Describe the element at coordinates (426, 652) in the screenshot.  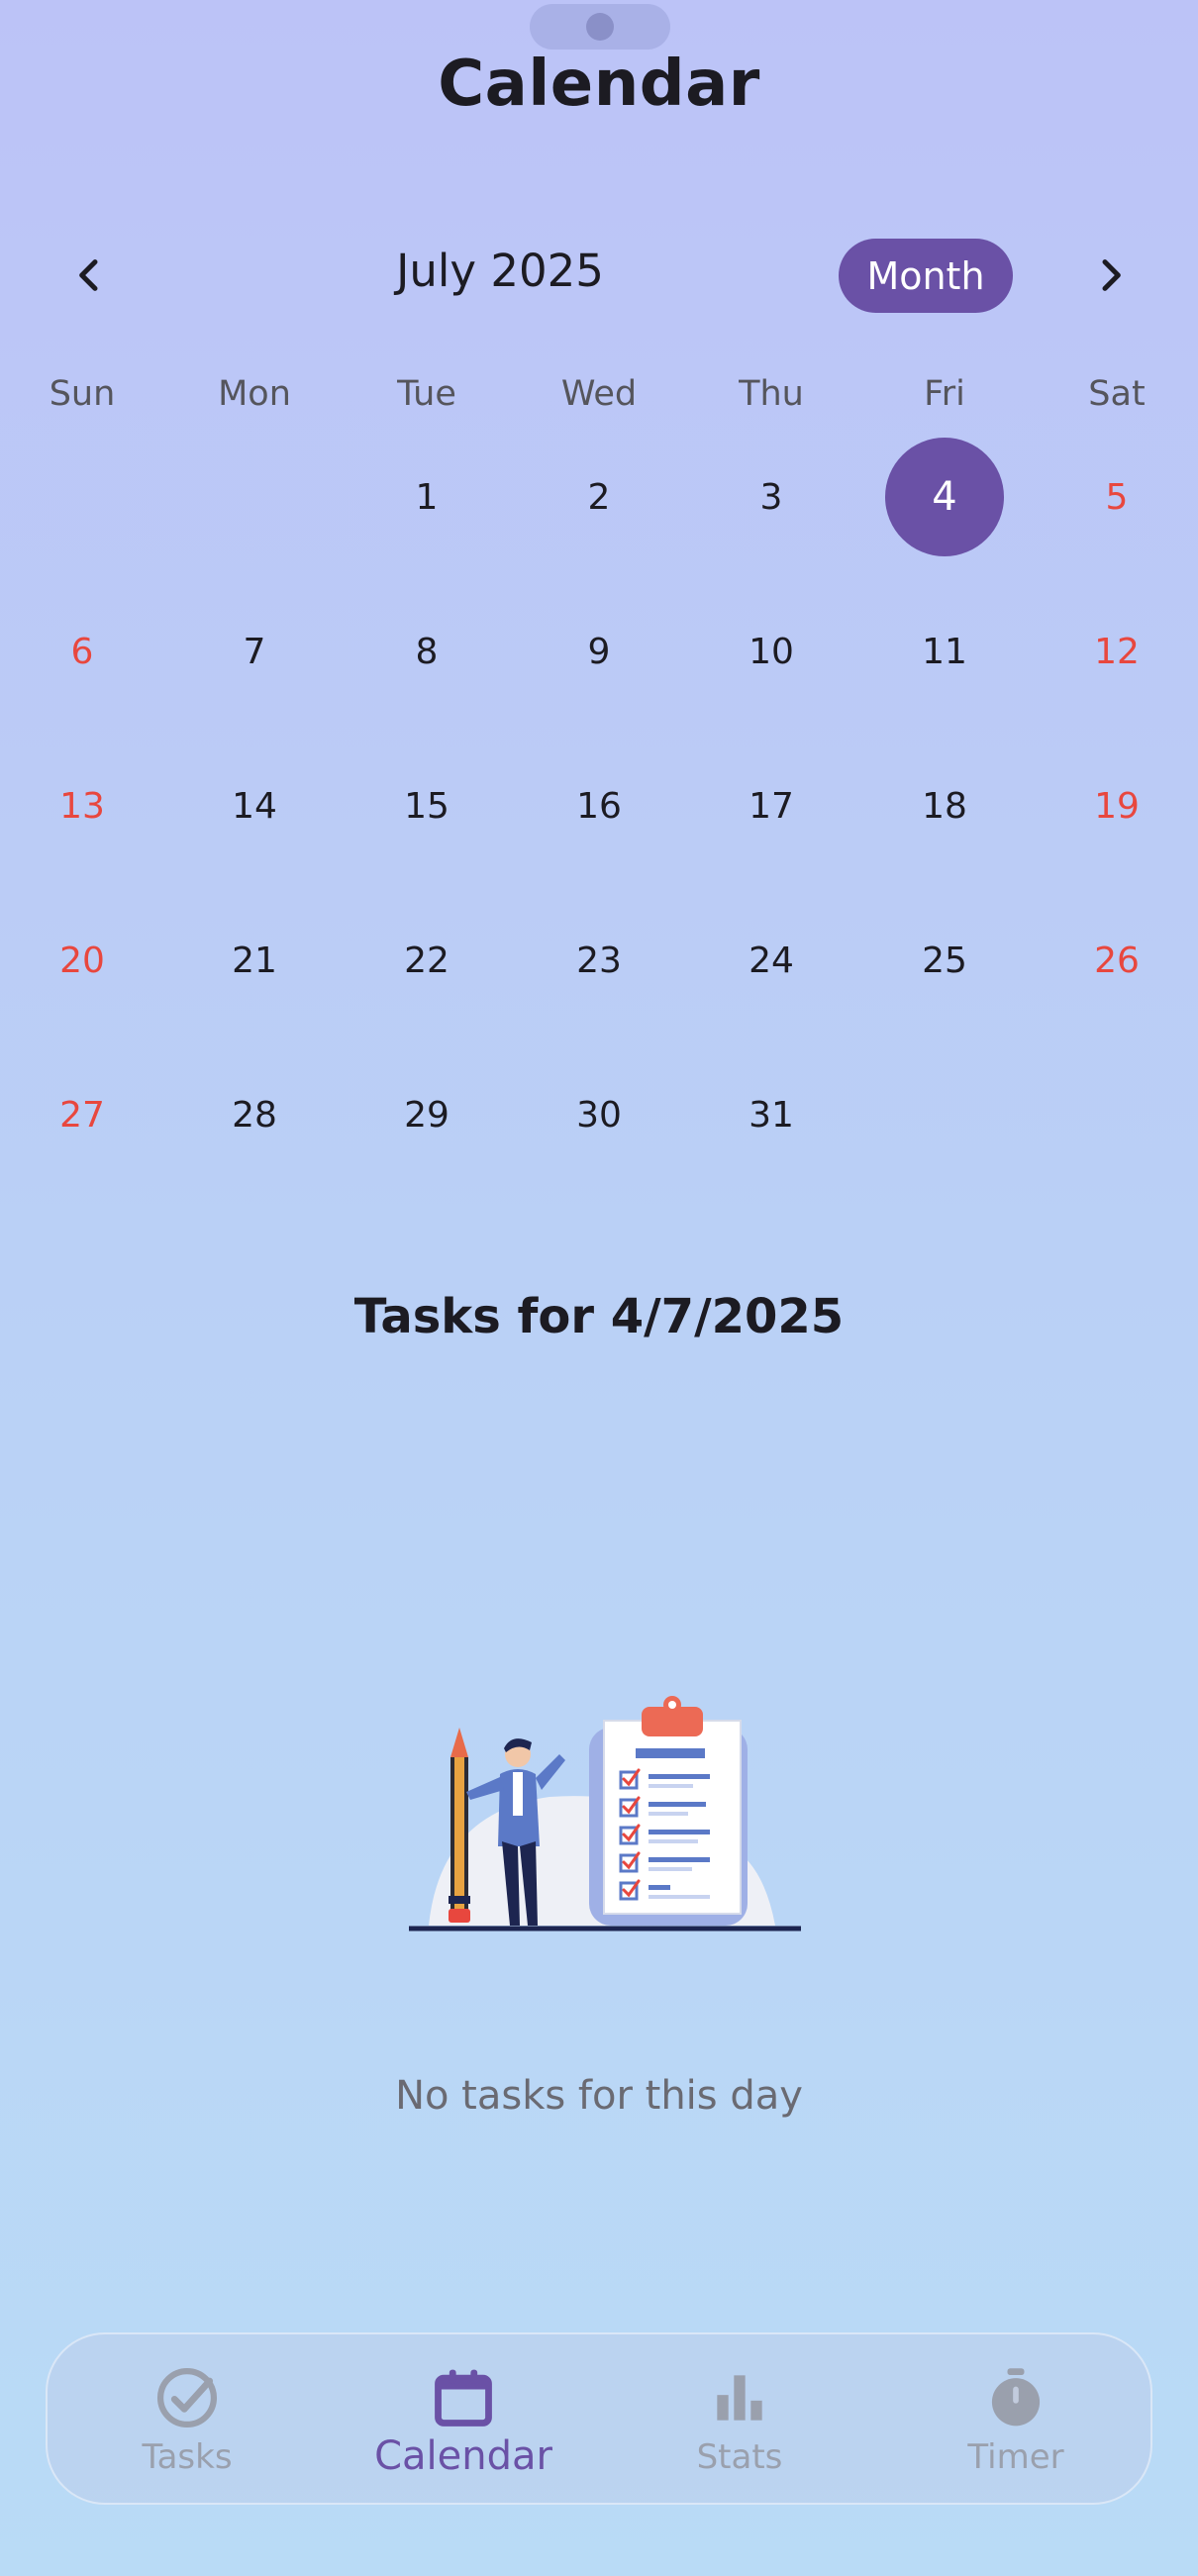
I see `calendar-day: 8` at that location.